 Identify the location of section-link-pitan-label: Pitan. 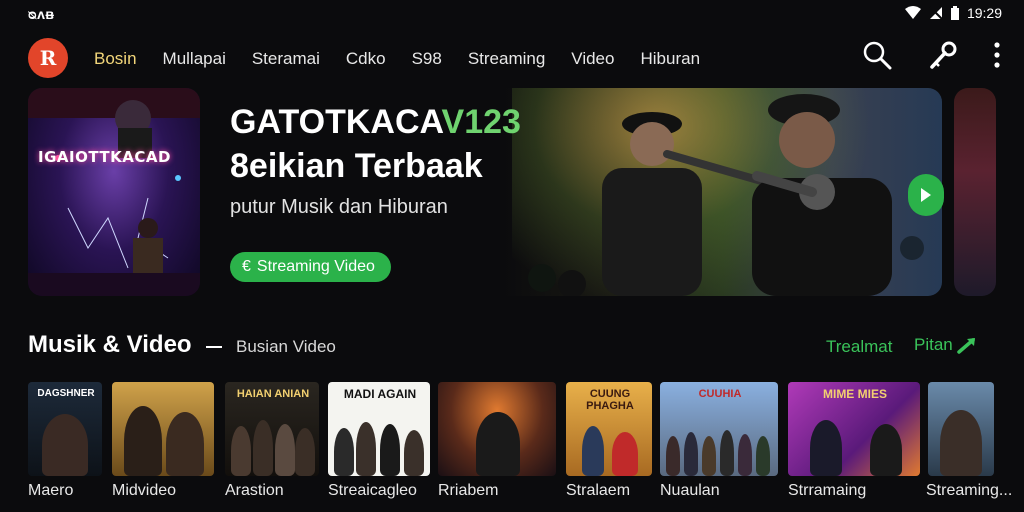
(933, 344).